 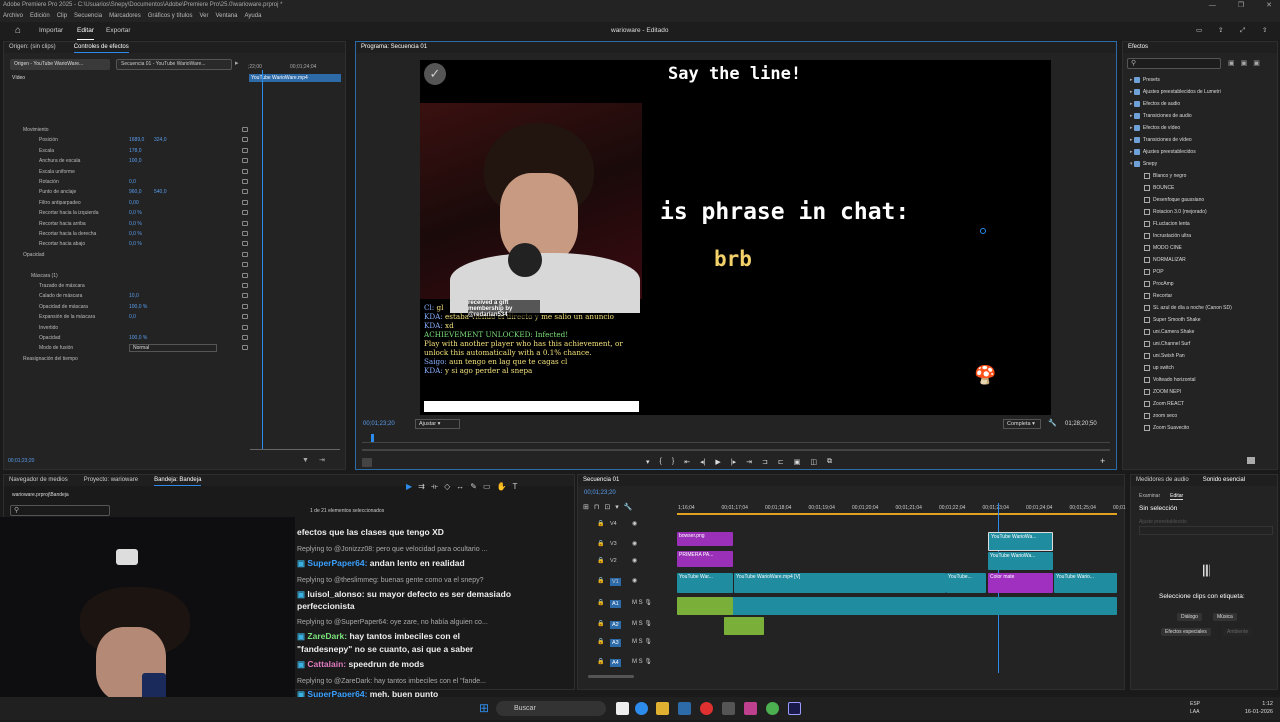 What do you see at coordinates (21, 461) in the screenshot?
I see `ec-timecode: 00;01;23;20` at bounding box center [21, 461].